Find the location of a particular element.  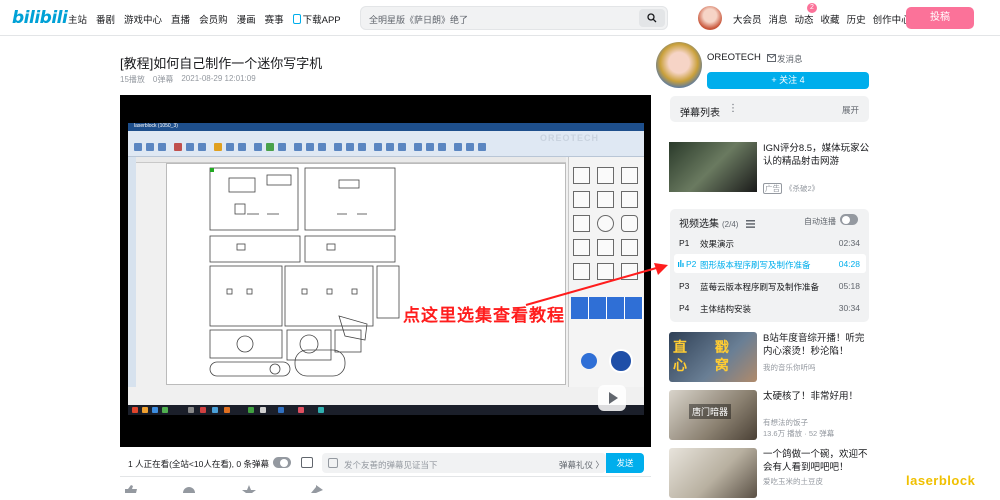

dynamic-count-badge: 2 is located at coordinates (812, 8).